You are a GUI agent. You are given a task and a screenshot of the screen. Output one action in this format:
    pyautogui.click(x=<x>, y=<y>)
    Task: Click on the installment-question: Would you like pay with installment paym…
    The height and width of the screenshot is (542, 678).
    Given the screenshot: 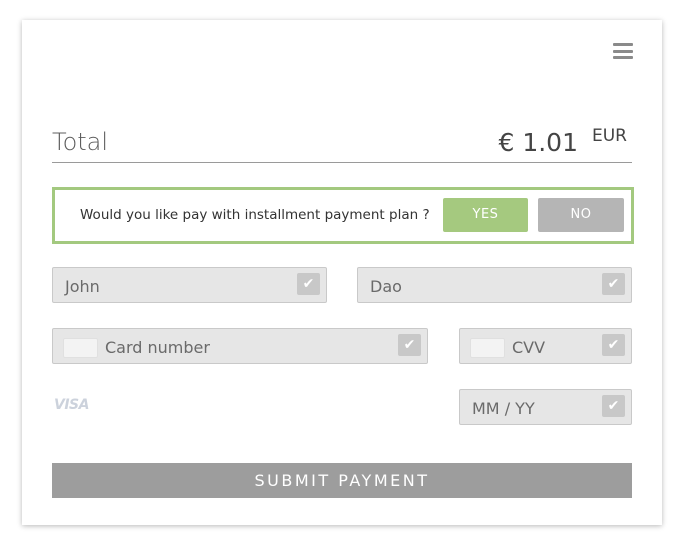 What is the action you would take?
    pyautogui.click(x=255, y=215)
    